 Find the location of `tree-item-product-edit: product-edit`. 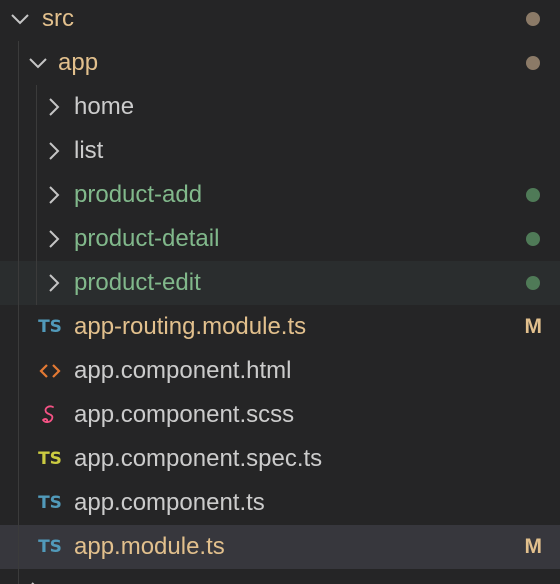

tree-item-product-edit: product-edit is located at coordinates (280, 283).